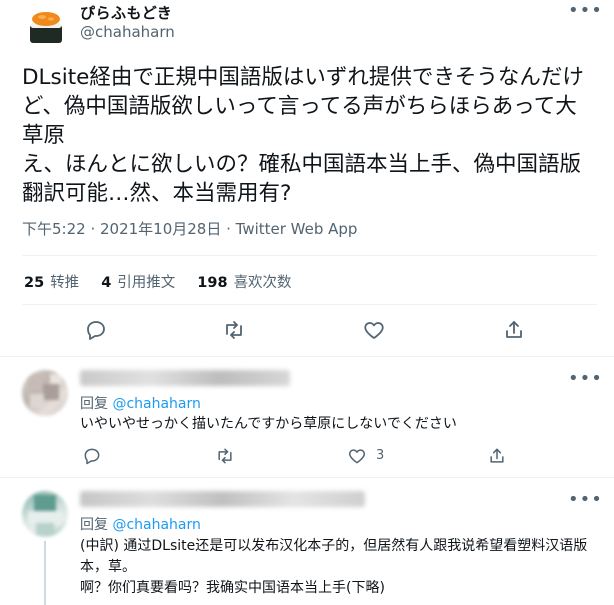 This screenshot has height=605, width=614. Describe the element at coordinates (268, 424) in the screenshot. I see `reply-text: いやいやせっかく描いたんですから草原にしないでください` at that location.